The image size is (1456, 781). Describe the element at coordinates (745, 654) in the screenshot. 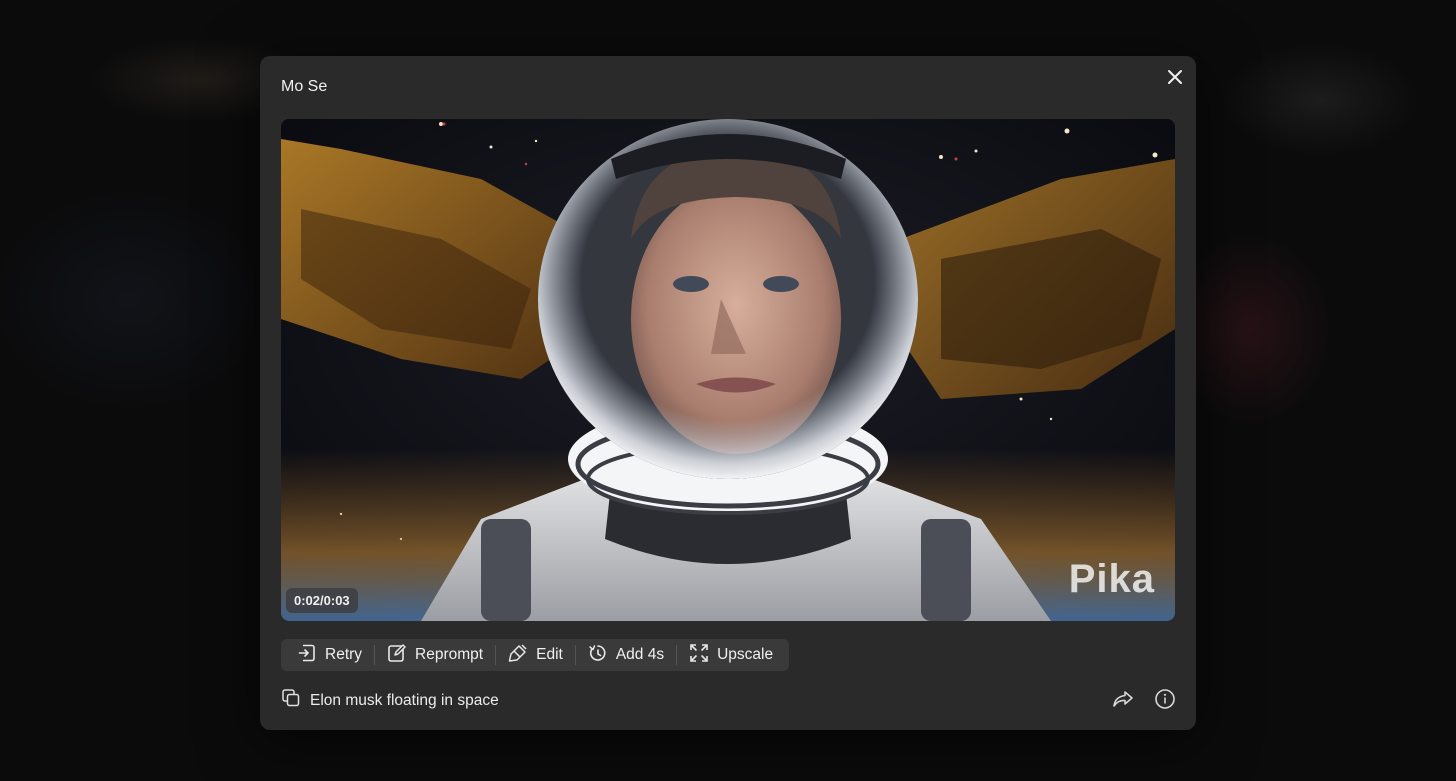

I see `upscale-label: Upscale` at that location.